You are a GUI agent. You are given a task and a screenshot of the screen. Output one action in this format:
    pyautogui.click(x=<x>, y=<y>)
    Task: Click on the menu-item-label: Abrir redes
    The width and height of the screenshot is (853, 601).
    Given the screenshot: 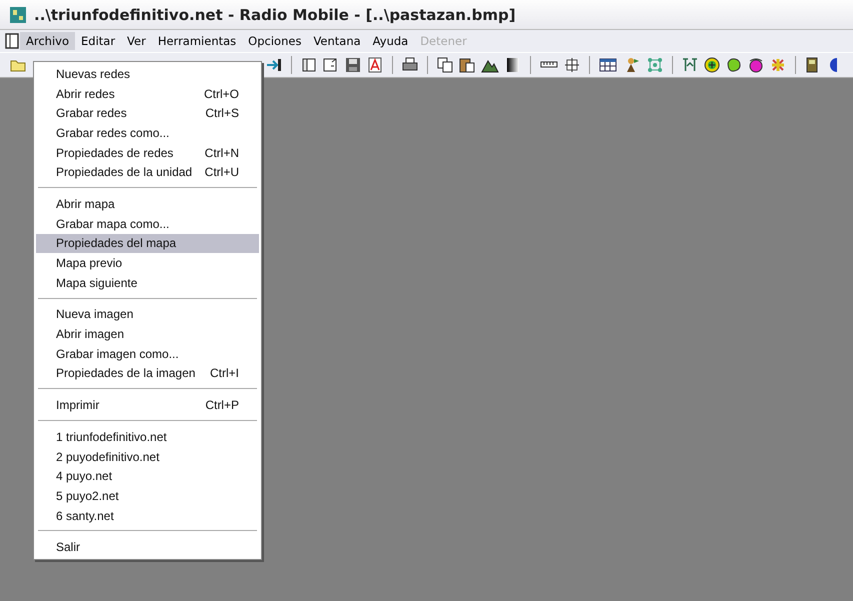 What is the action you would take?
    pyautogui.click(x=85, y=93)
    